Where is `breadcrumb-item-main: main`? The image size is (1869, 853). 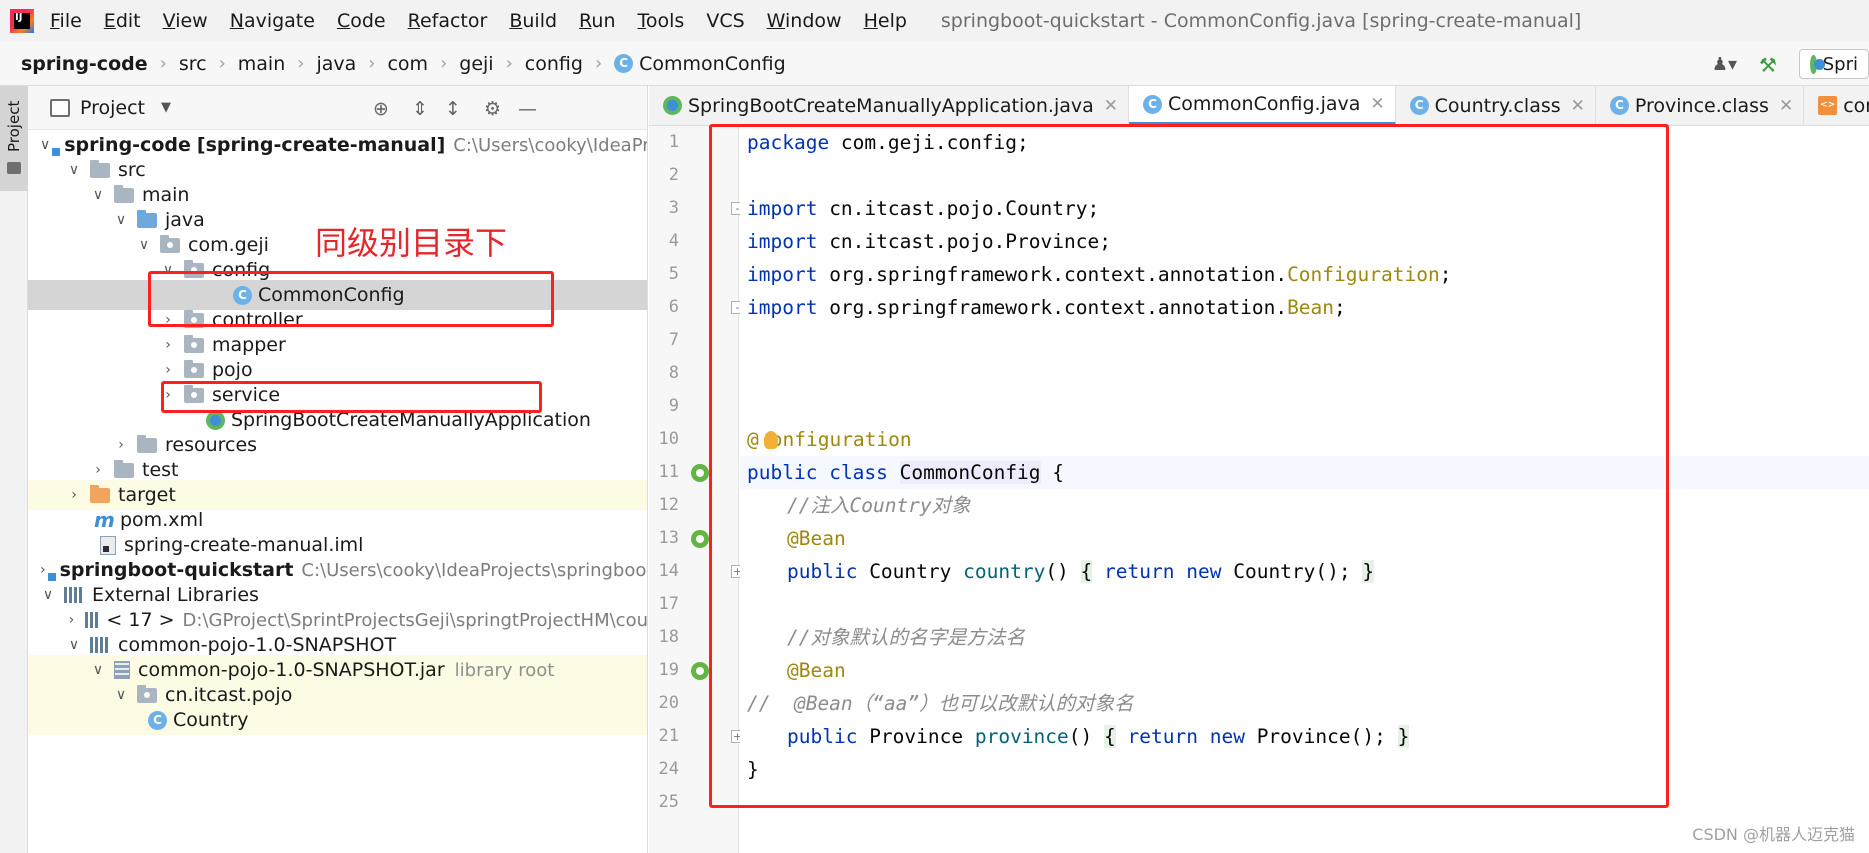 breadcrumb-item-main: main is located at coordinates (261, 64).